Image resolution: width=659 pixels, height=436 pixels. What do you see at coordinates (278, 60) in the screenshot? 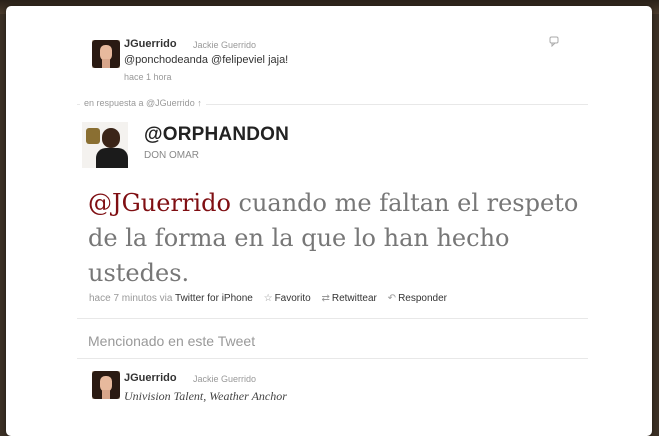
I see `tweet-text-end: jaja!` at bounding box center [278, 60].